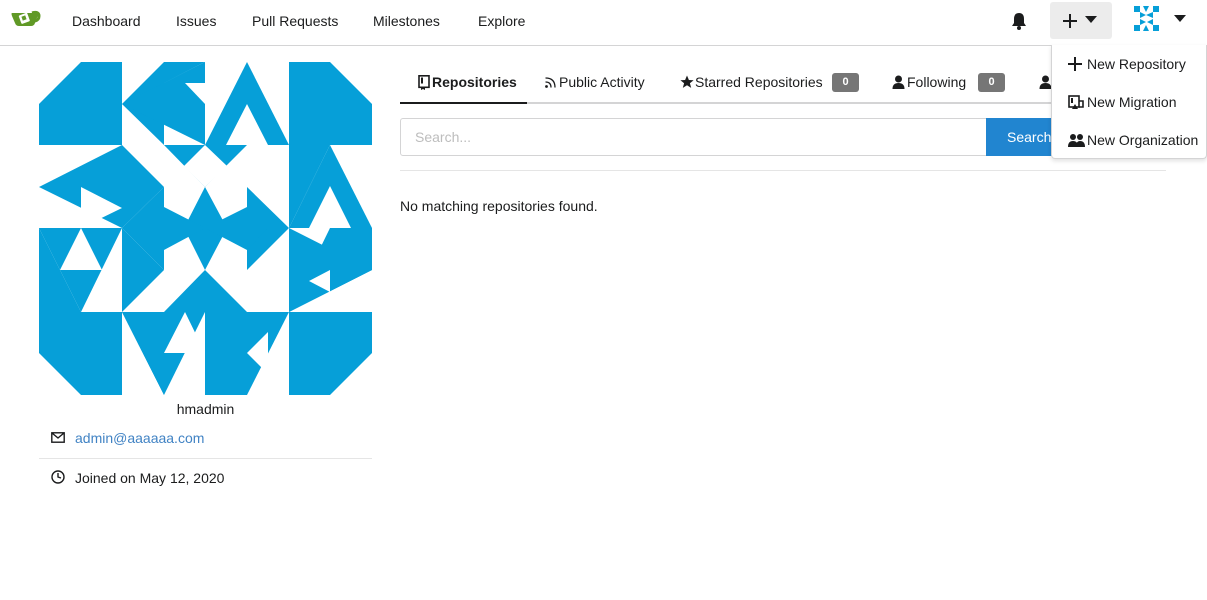 This screenshot has width=1207, height=600. What do you see at coordinates (1136, 64) in the screenshot?
I see `menu-item-label: New Repository` at bounding box center [1136, 64].